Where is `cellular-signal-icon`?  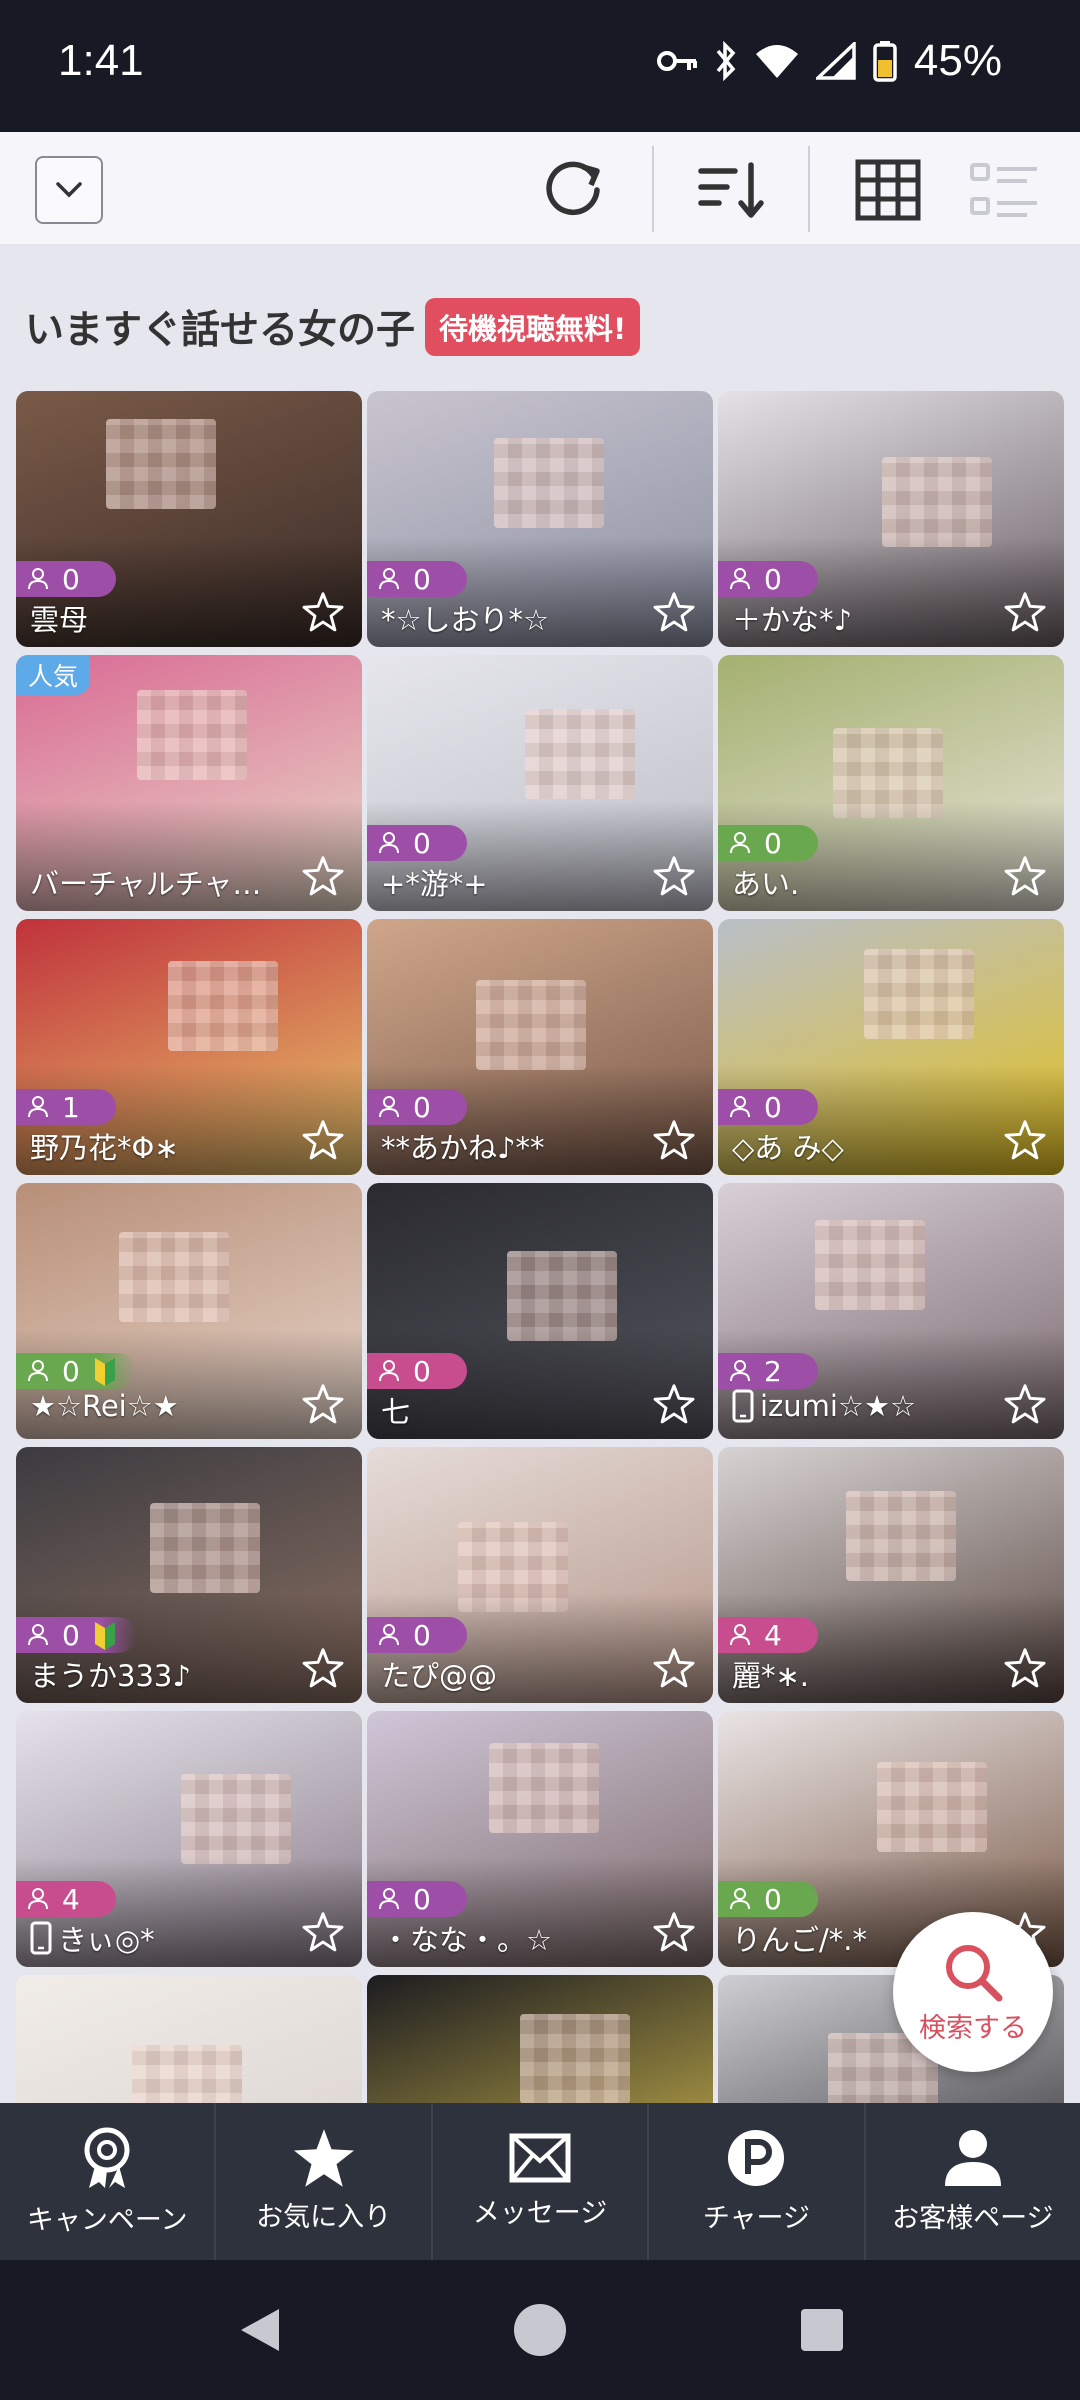
cellular-signal-icon is located at coordinates (835, 61).